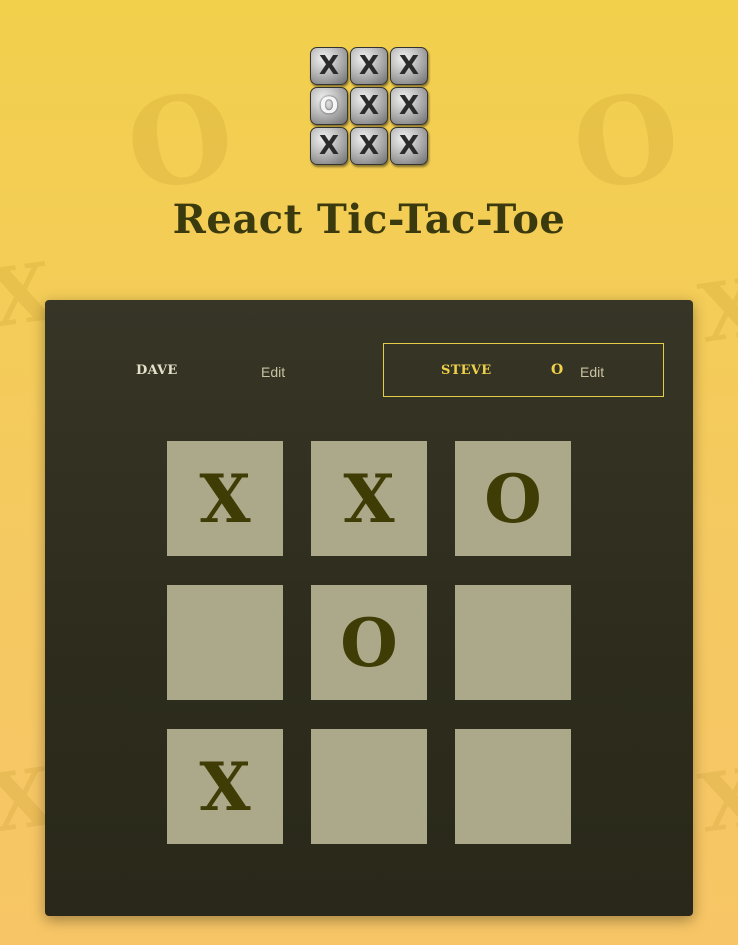 The image size is (738, 945). Describe the element at coordinates (557, 370) in the screenshot. I see `player-symbol: O` at that location.